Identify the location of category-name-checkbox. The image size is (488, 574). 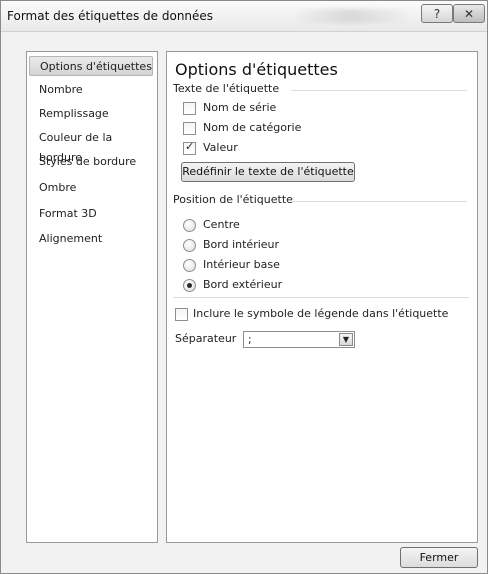
(189, 128).